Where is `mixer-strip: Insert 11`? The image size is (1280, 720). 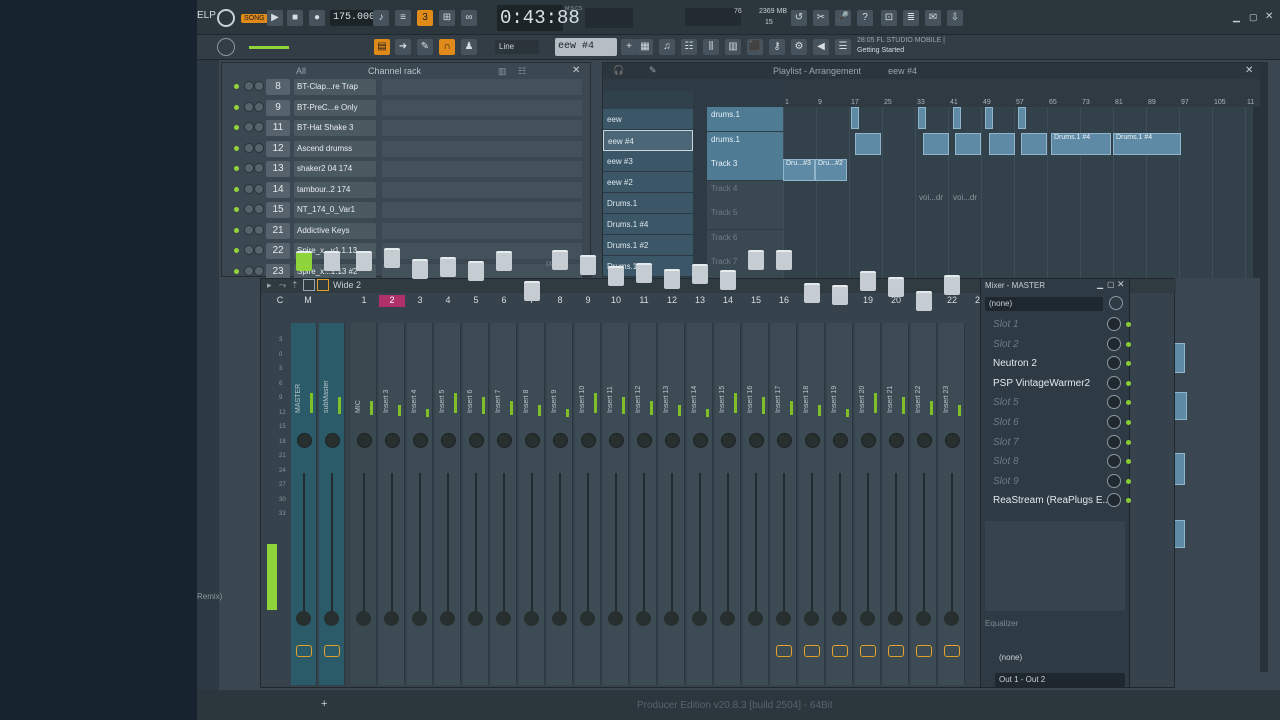
mixer-strip: Insert 11 is located at coordinates (616, 475).